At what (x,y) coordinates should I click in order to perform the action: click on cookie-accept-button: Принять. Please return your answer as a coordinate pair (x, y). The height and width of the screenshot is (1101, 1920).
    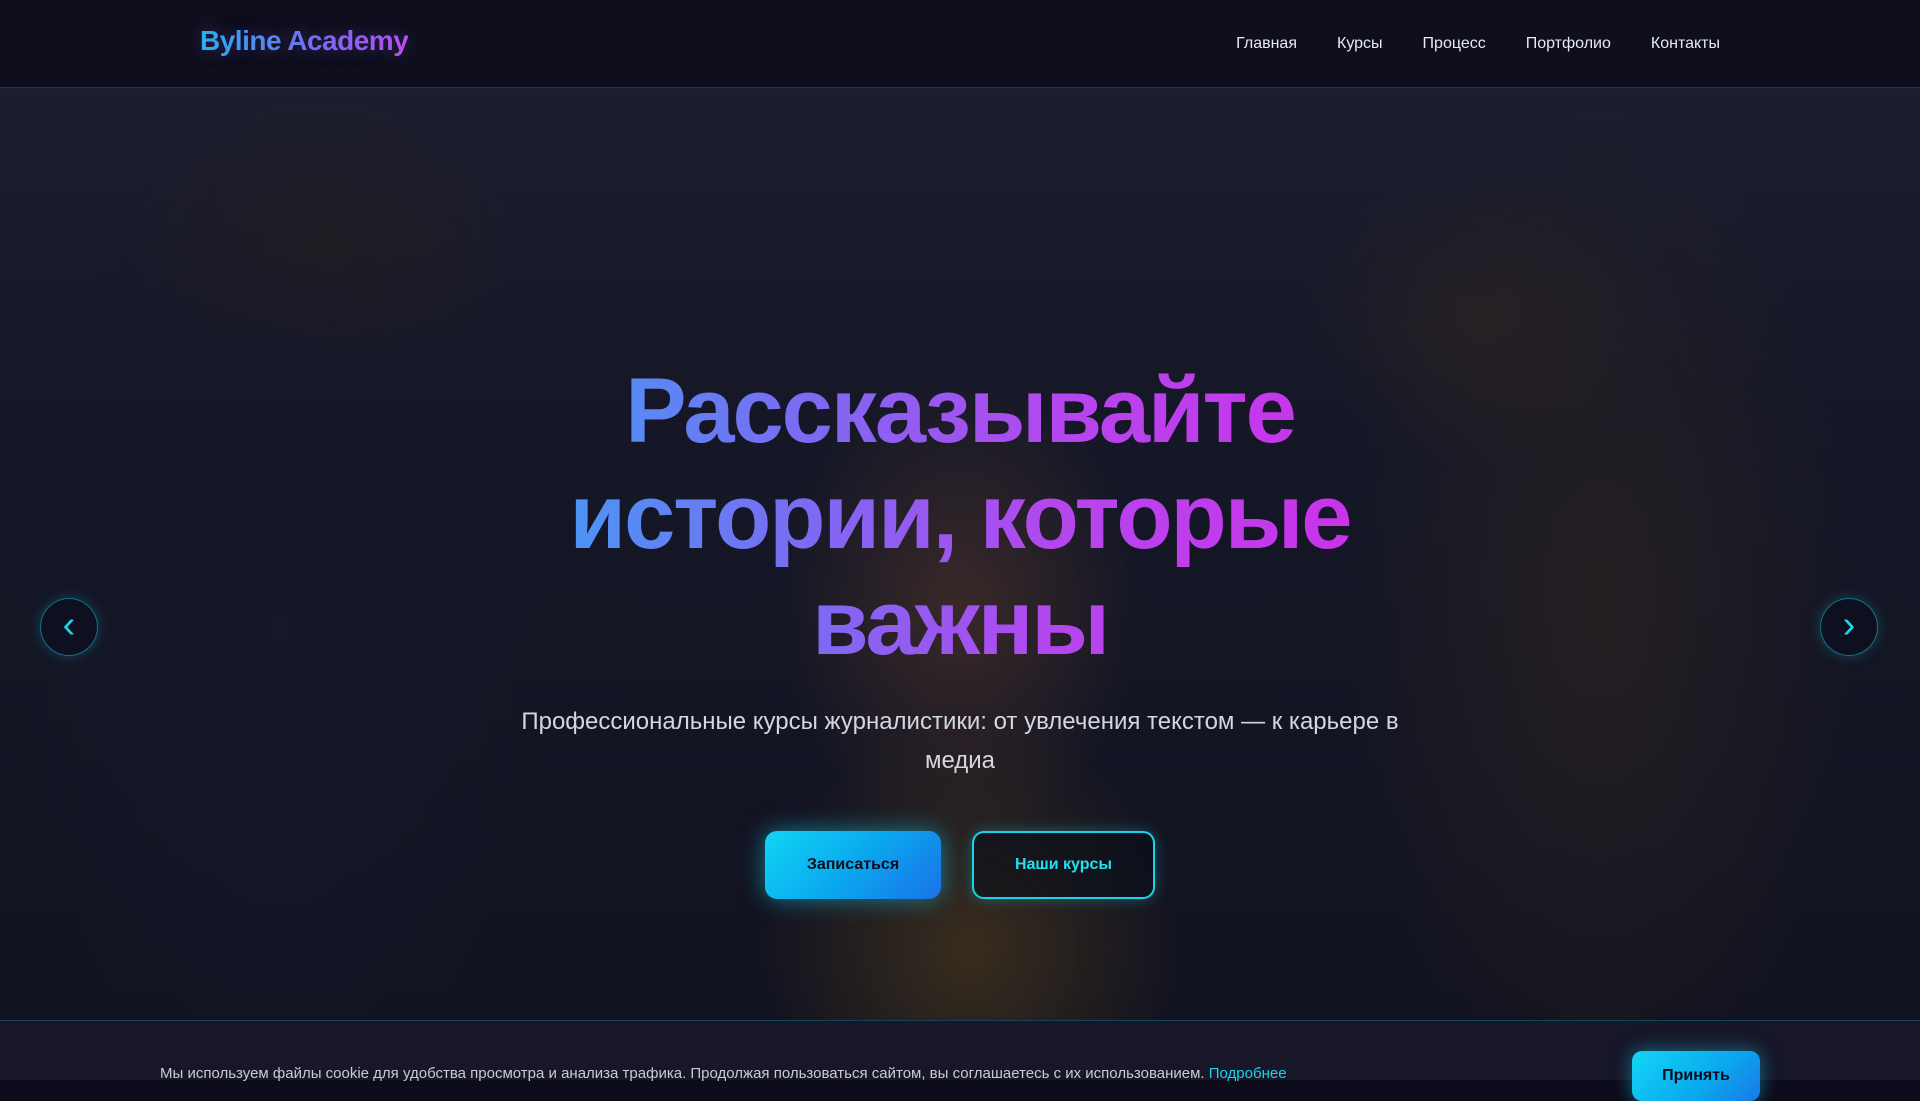
    Looking at the image, I should click on (1696, 1076).